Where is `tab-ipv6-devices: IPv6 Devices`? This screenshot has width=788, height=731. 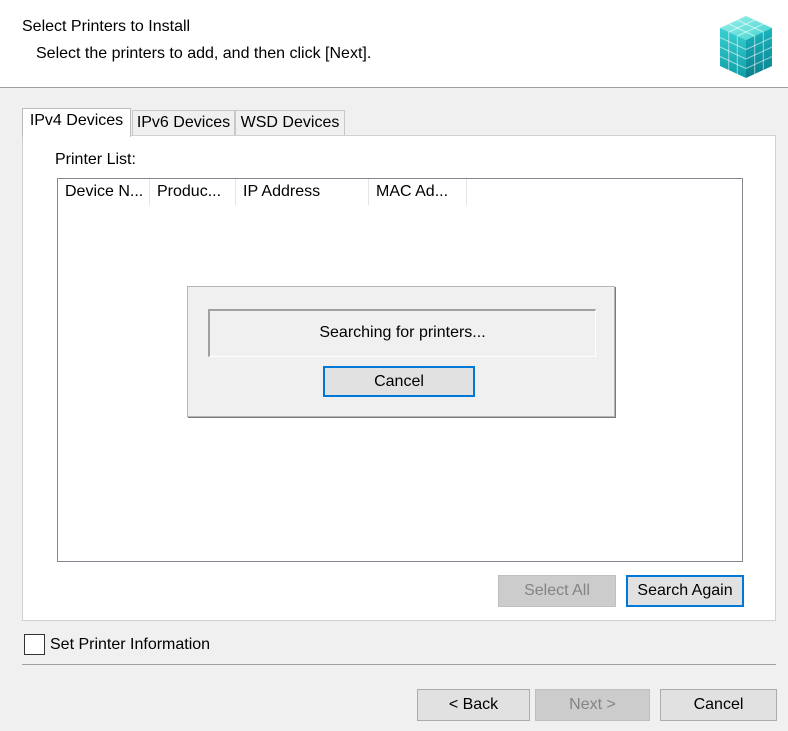
tab-ipv6-devices: IPv6 Devices is located at coordinates (183, 123).